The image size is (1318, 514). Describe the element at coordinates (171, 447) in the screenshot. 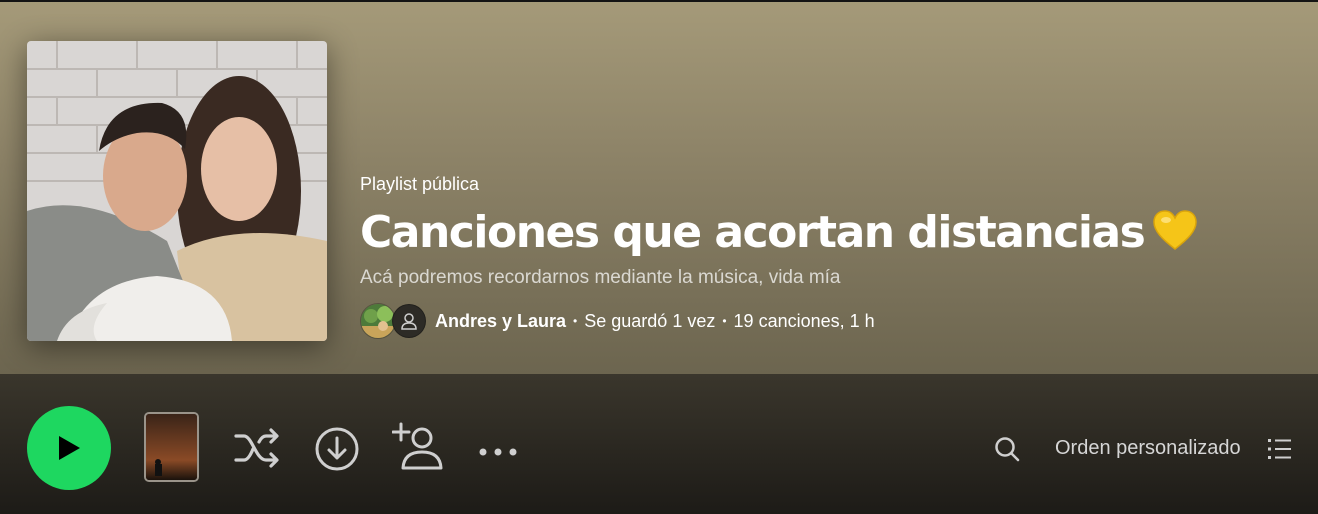

I see `playing-preview-thumbnail` at that location.